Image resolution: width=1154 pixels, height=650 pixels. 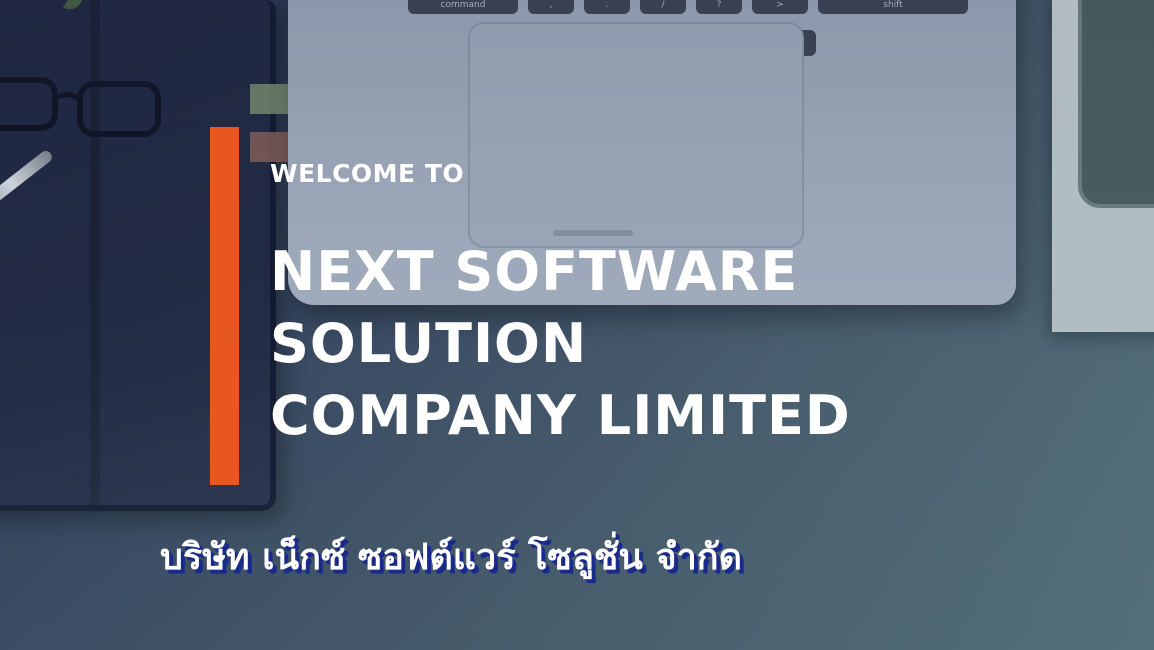 What do you see at coordinates (224, 306) in the screenshot?
I see `accent-bar` at bounding box center [224, 306].